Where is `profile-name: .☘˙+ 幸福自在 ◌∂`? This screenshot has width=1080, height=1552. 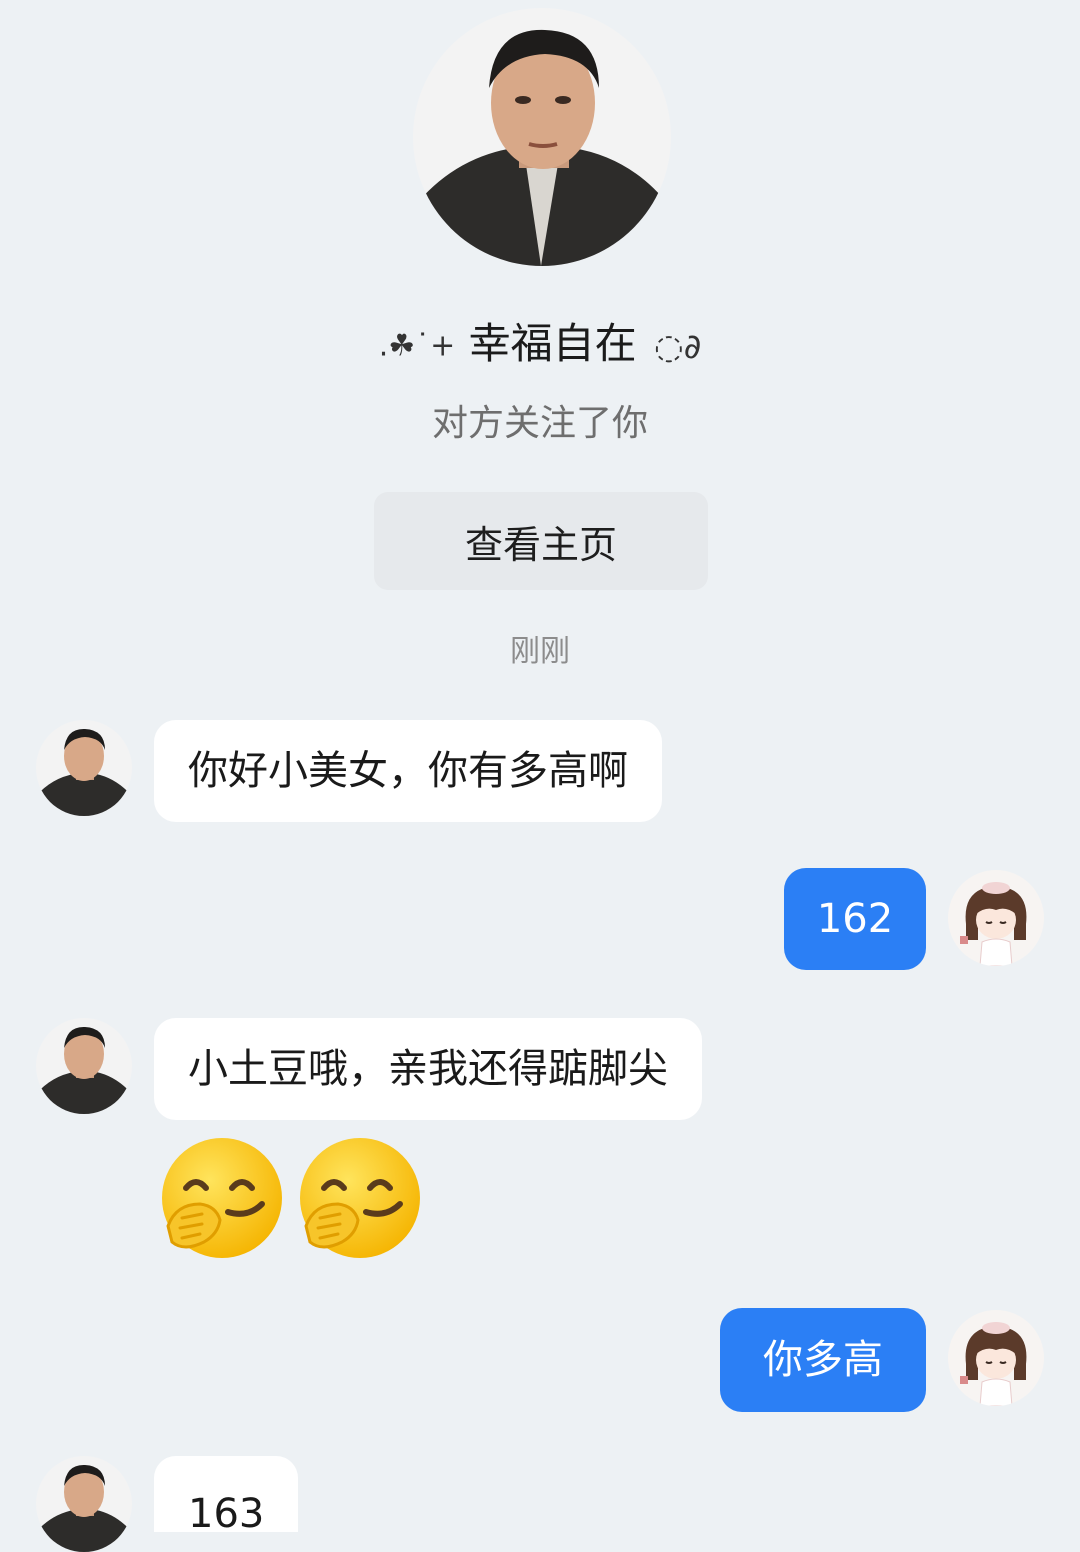
profile-name: .☘˙+ 幸福自在 ◌∂ is located at coordinates (540, 345).